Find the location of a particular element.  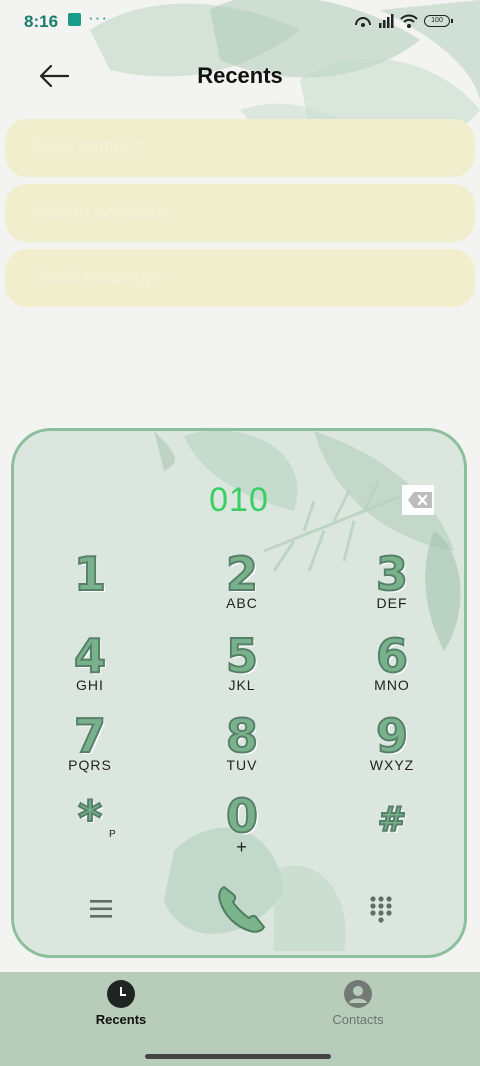

key-star-pause-letter: P is located at coordinates (112, 834).